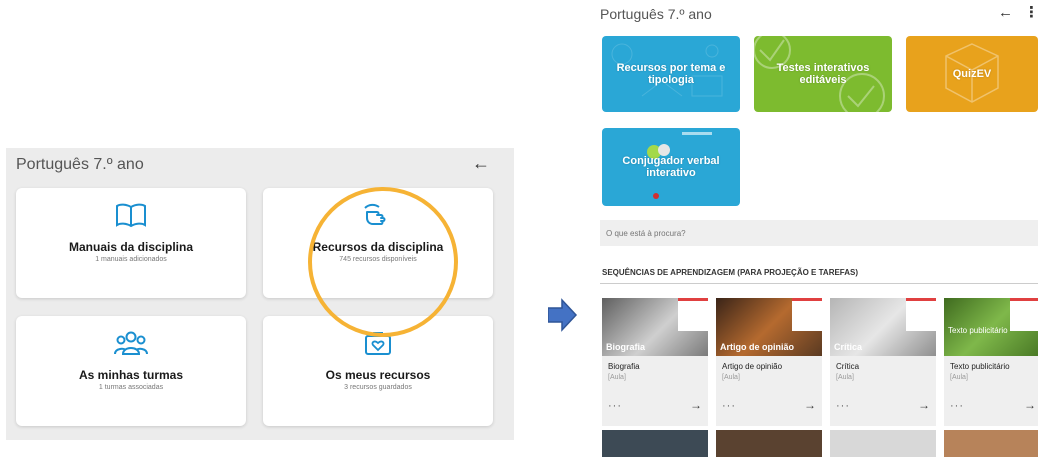  Describe the element at coordinates (752, 366) in the screenshot. I see `sequence-name: Artigo de opinião` at that location.